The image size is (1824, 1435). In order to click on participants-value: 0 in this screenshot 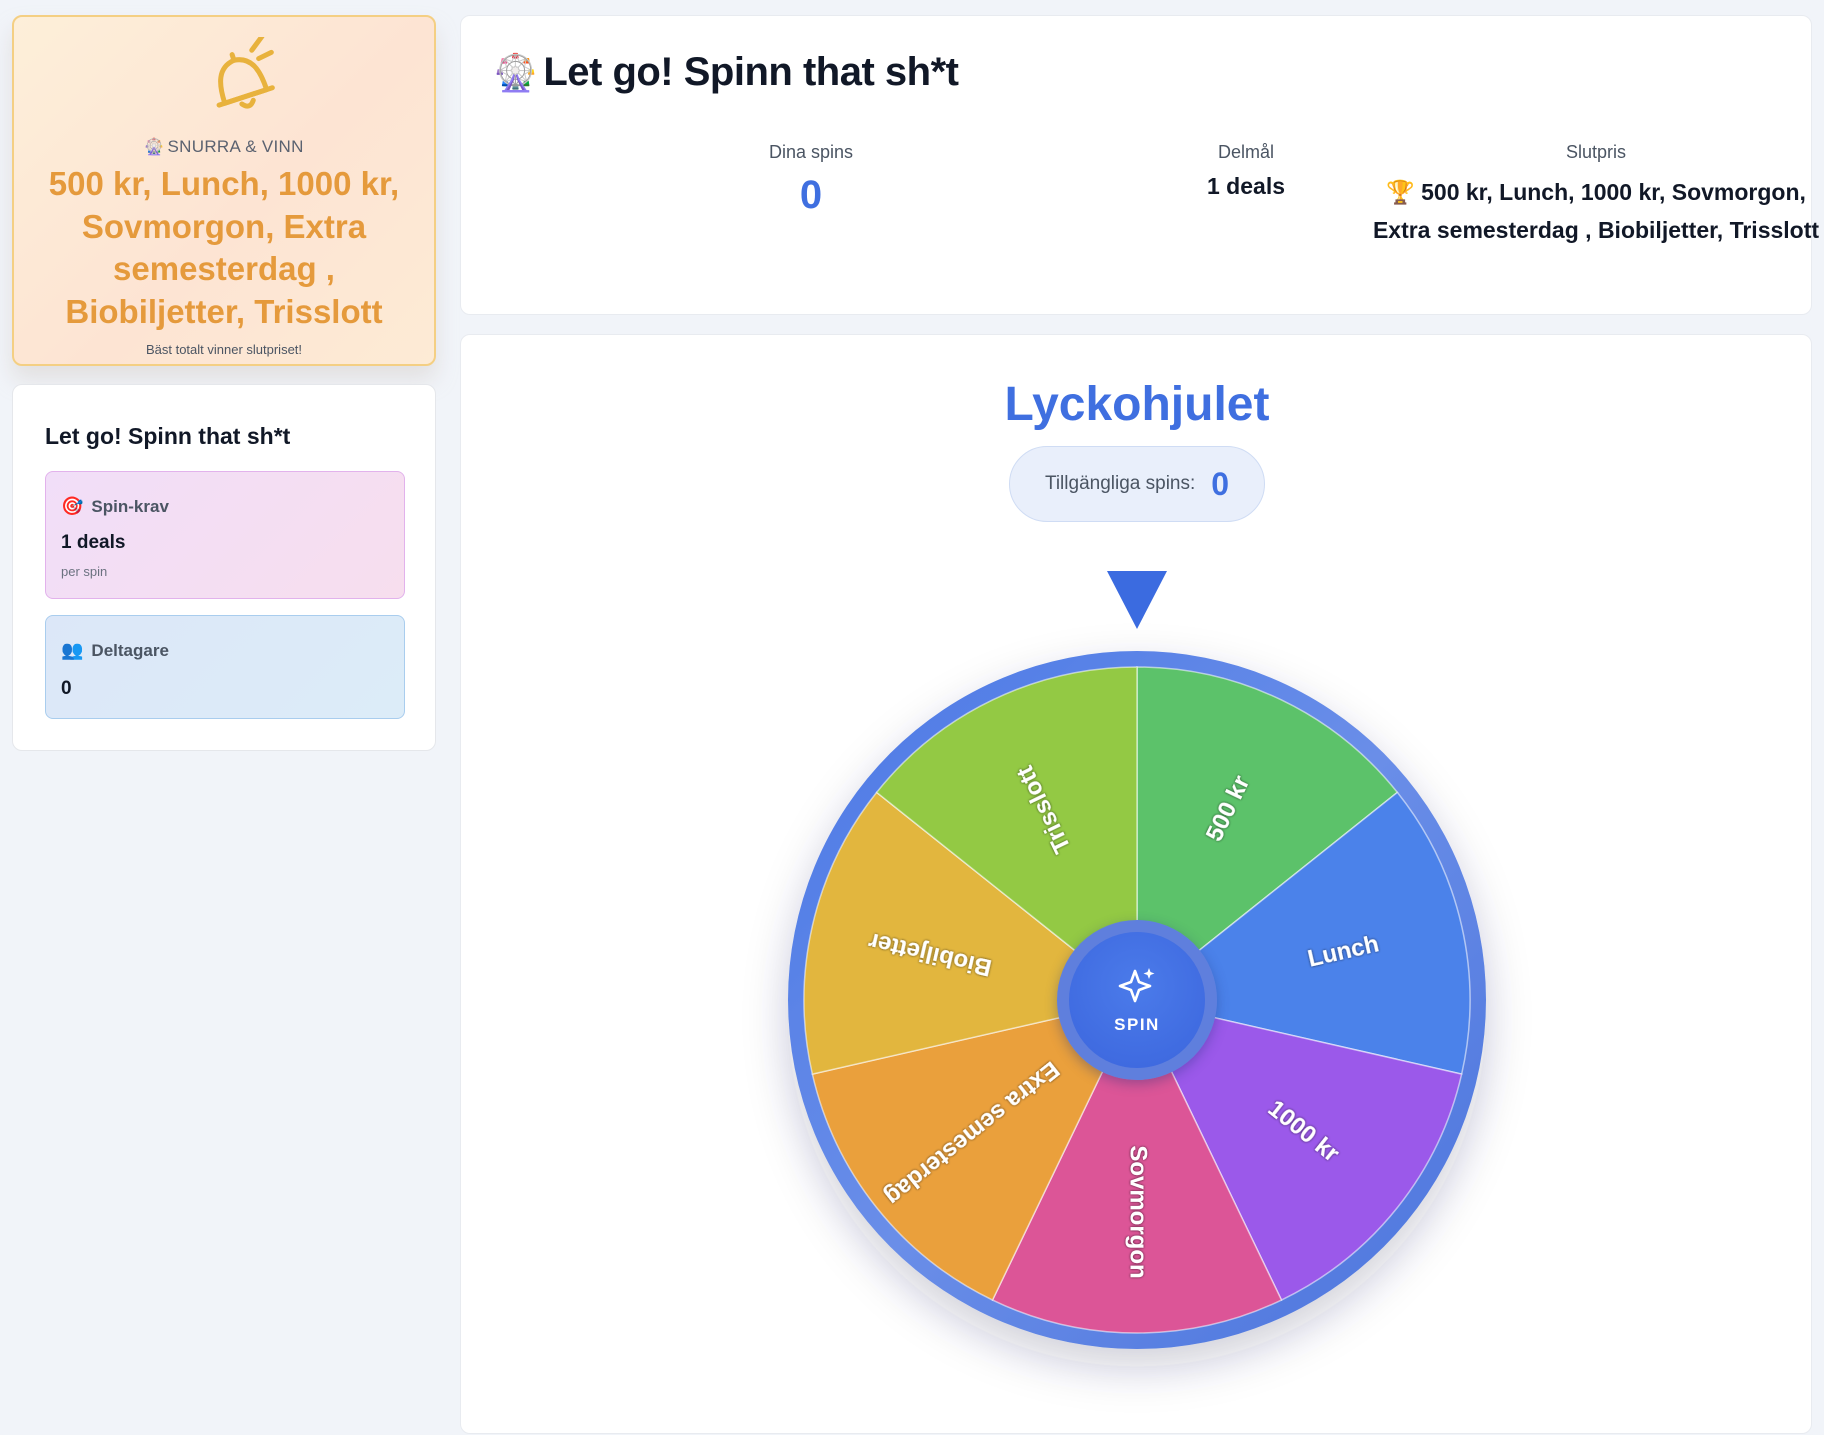, I will do `click(66, 688)`.